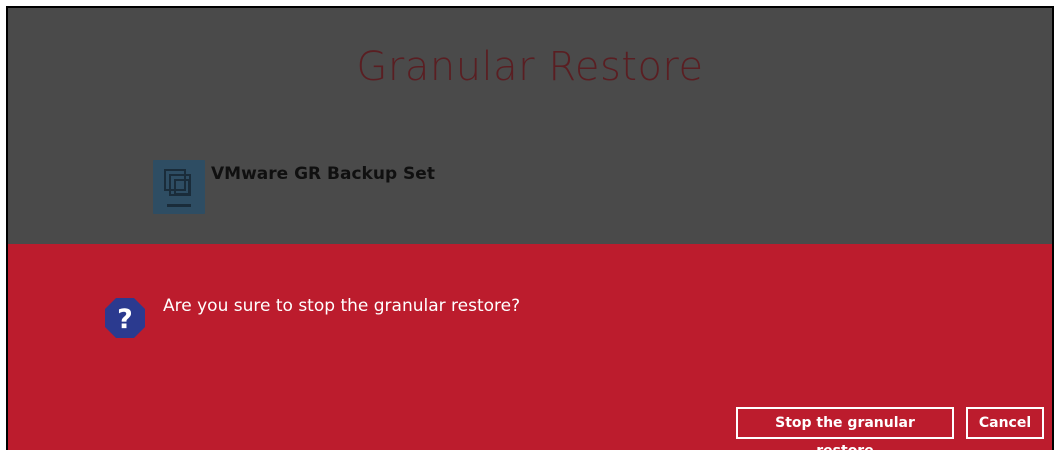 This screenshot has height=450, width=1059. What do you see at coordinates (179, 187) in the screenshot?
I see `vmware-backup-set-icon` at bounding box center [179, 187].